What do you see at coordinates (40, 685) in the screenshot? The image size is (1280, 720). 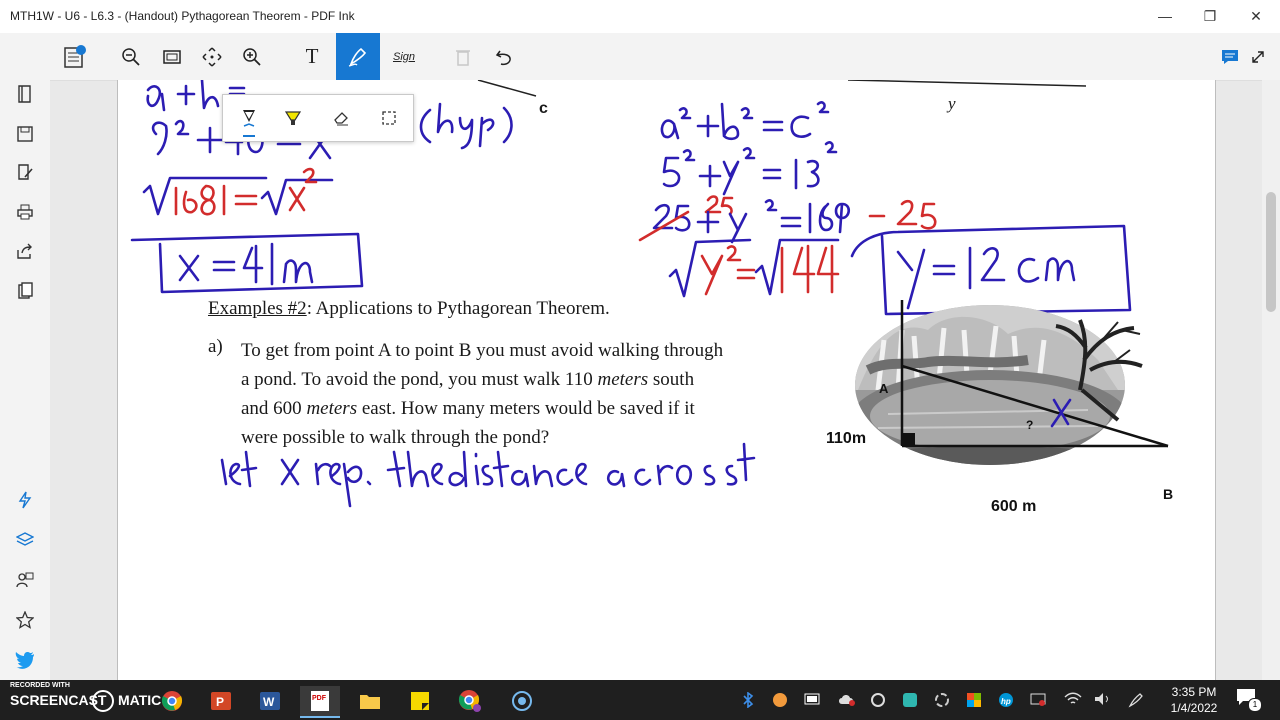 I see `watermark-recorded: RECORDED WITH` at bounding box center [40, 685].